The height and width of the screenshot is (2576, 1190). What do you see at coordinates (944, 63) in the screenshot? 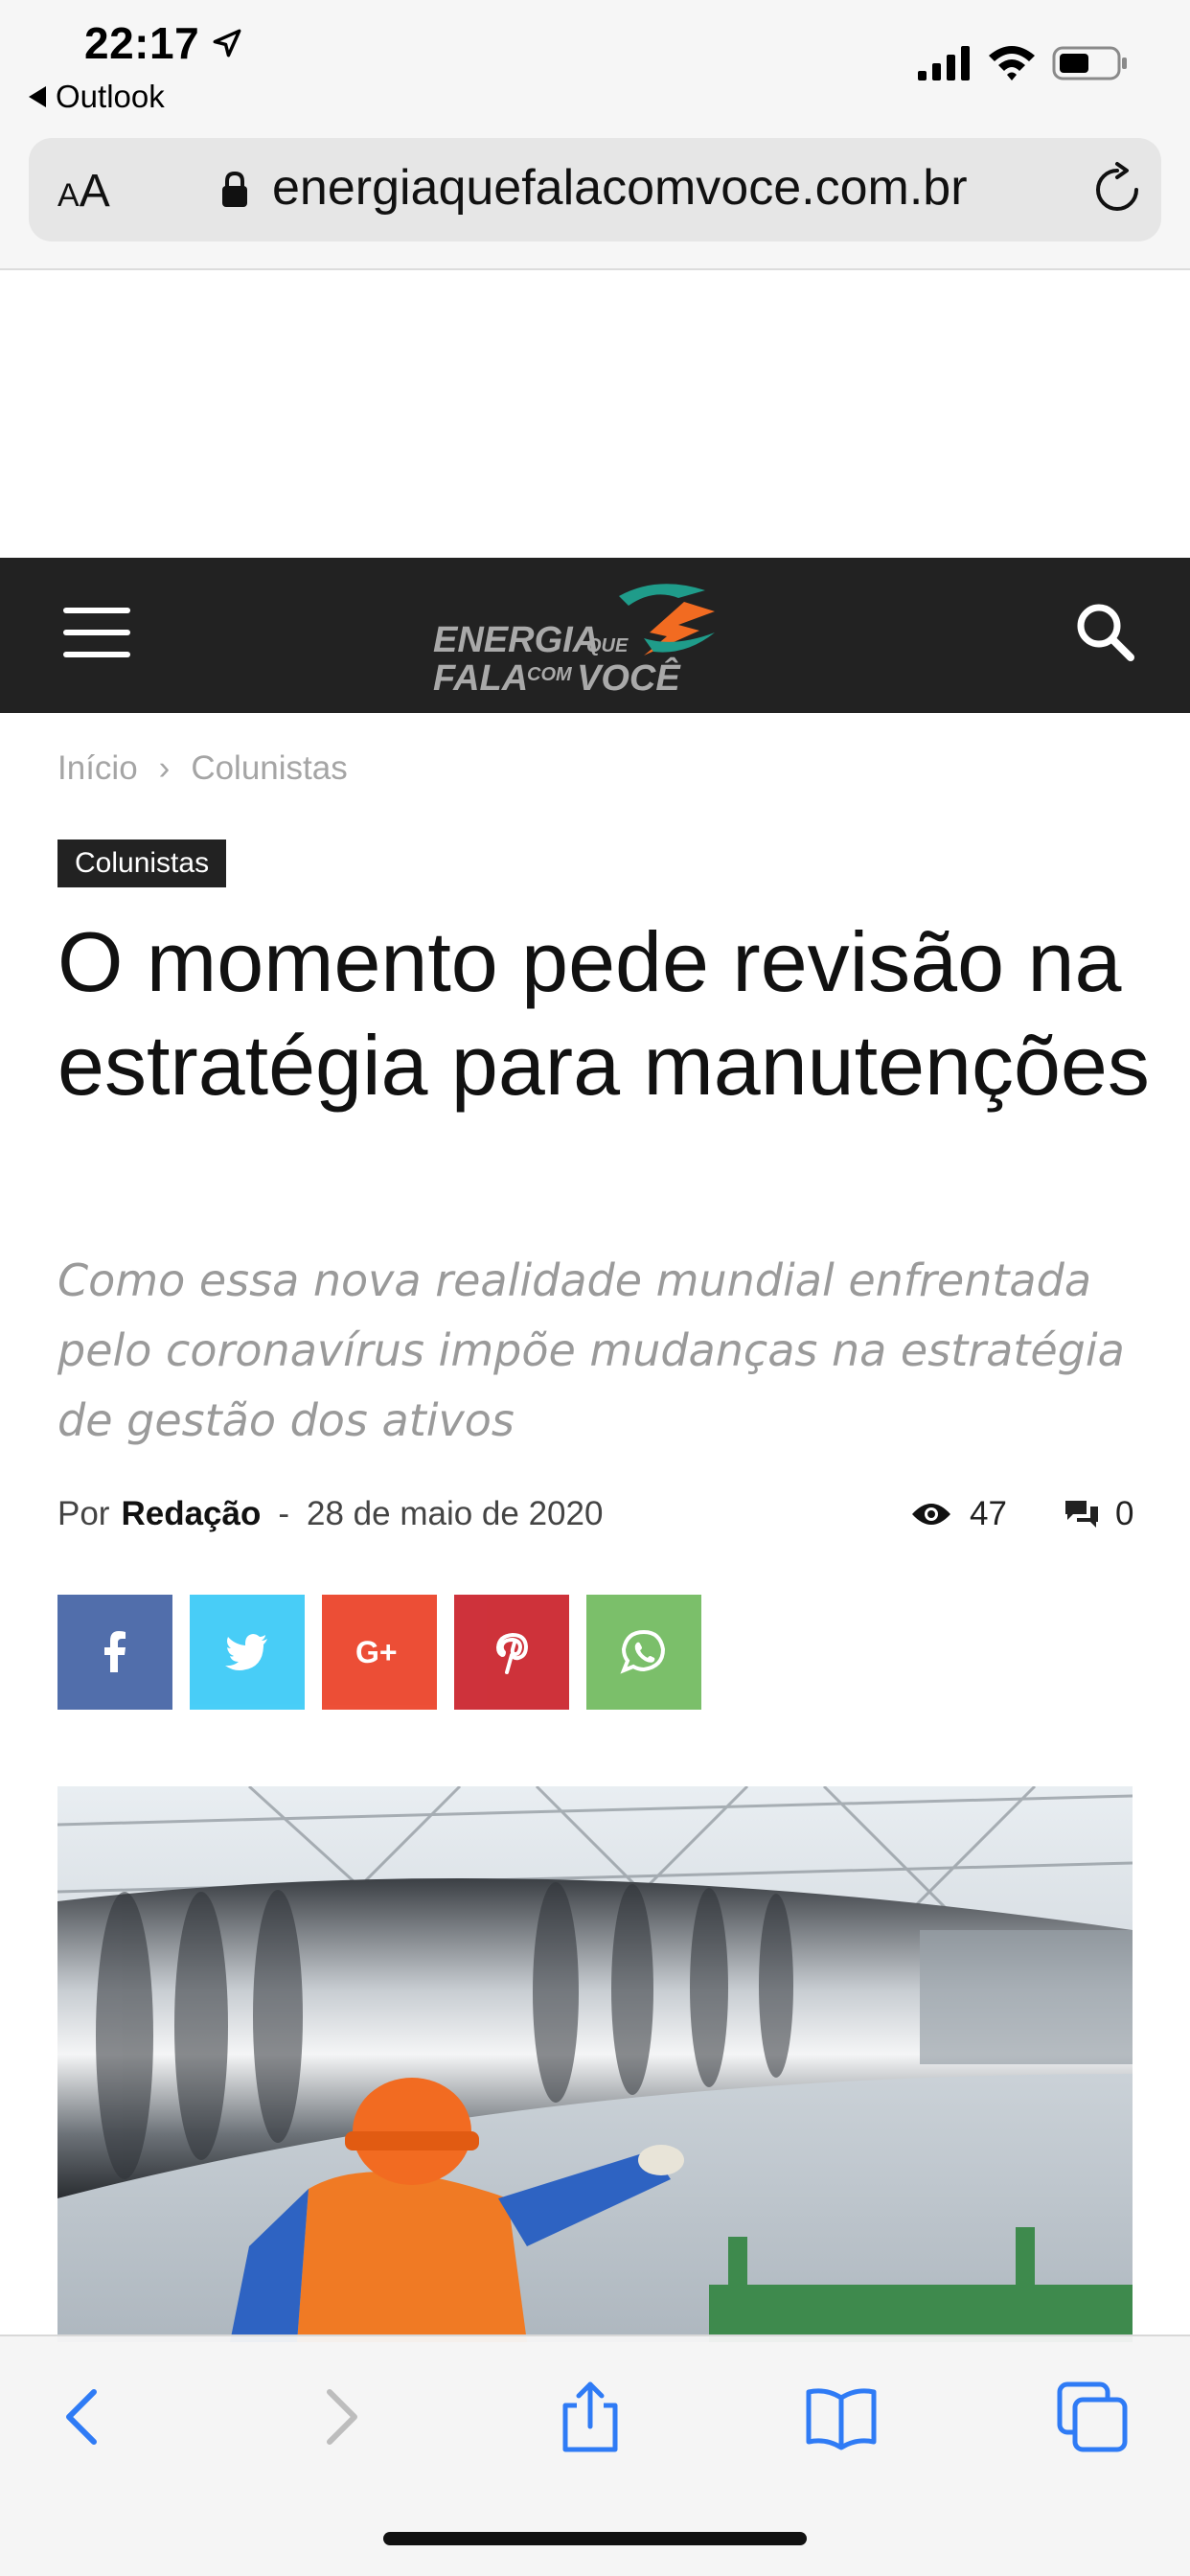
I see `cellular-signal-icon` at bounding box center [944, 63].